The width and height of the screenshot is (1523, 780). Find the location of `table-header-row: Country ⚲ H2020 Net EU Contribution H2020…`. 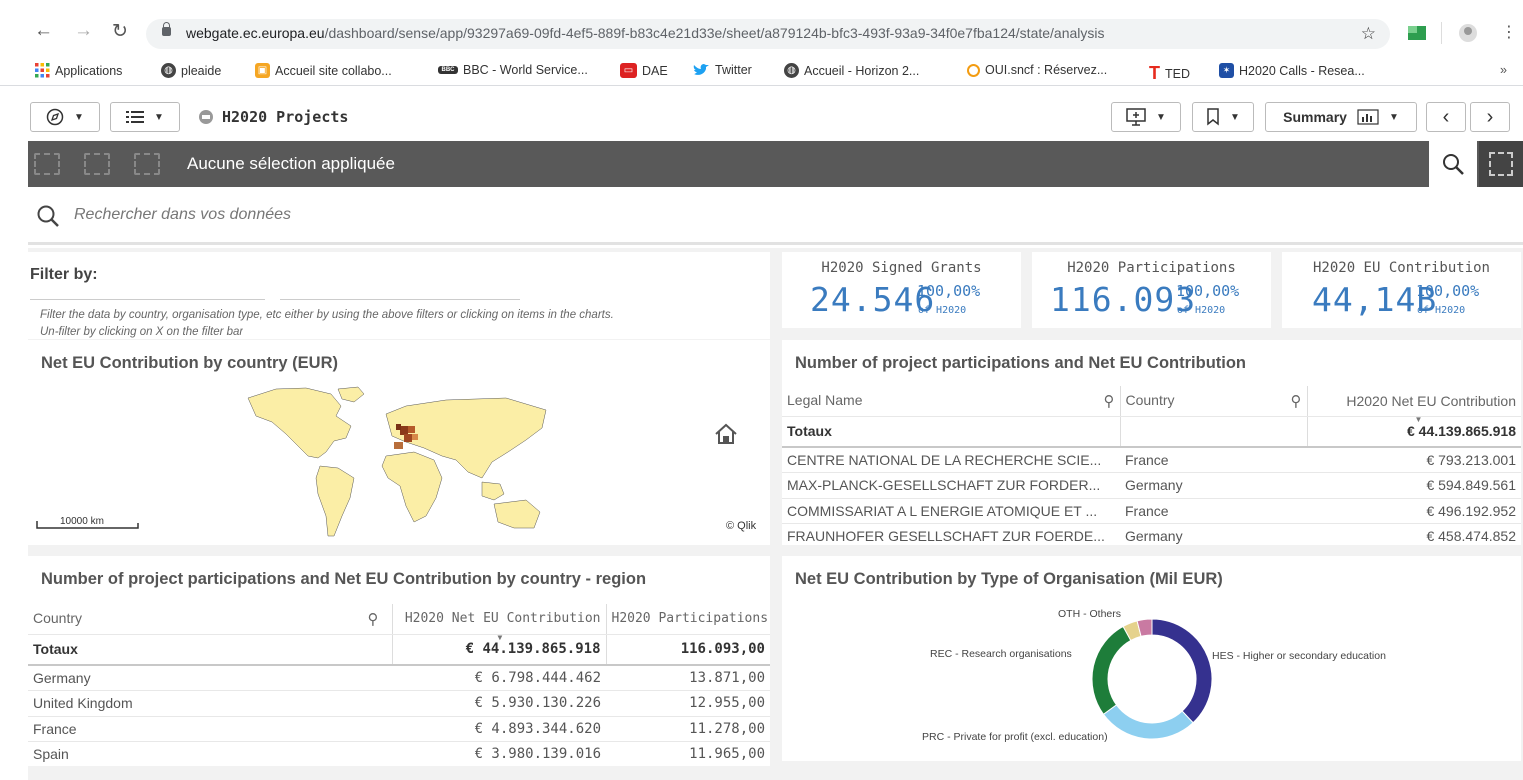

table-header-row: Country ⚲ H2020 Net EU Contribution H2020… is located at coordinates (399, 619).